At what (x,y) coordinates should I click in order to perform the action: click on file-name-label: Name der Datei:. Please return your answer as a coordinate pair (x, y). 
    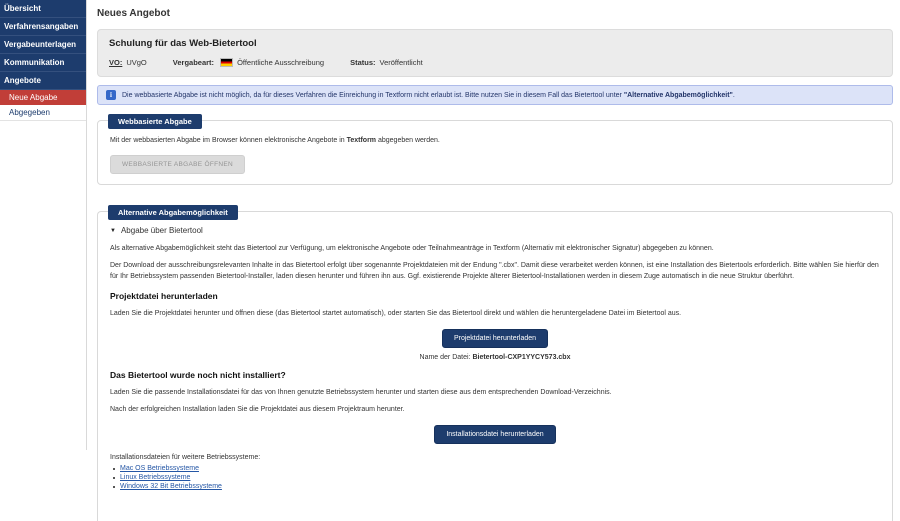
    Looking at the image, I should click on (445, 357).